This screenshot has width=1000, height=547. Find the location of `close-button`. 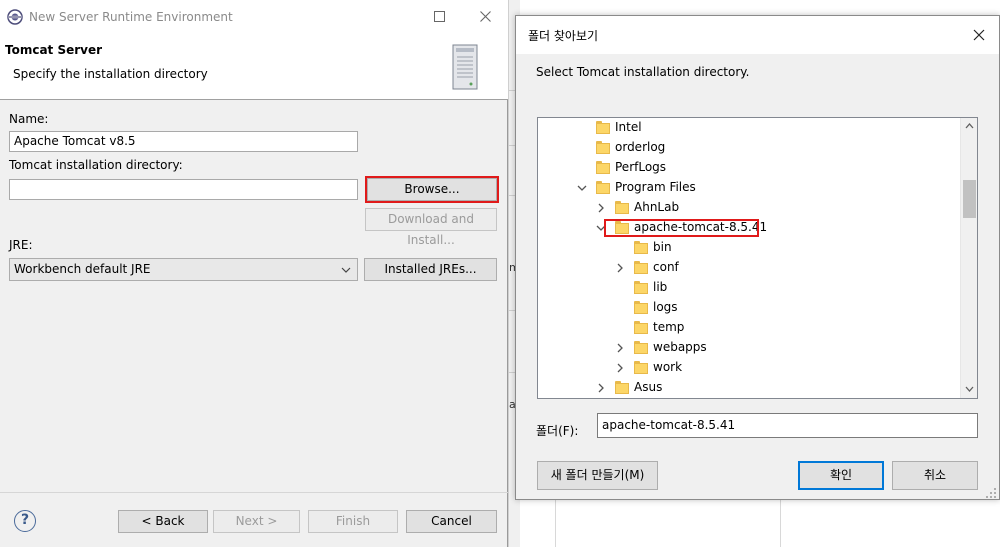

close-button is located at coordinates (485, 17).